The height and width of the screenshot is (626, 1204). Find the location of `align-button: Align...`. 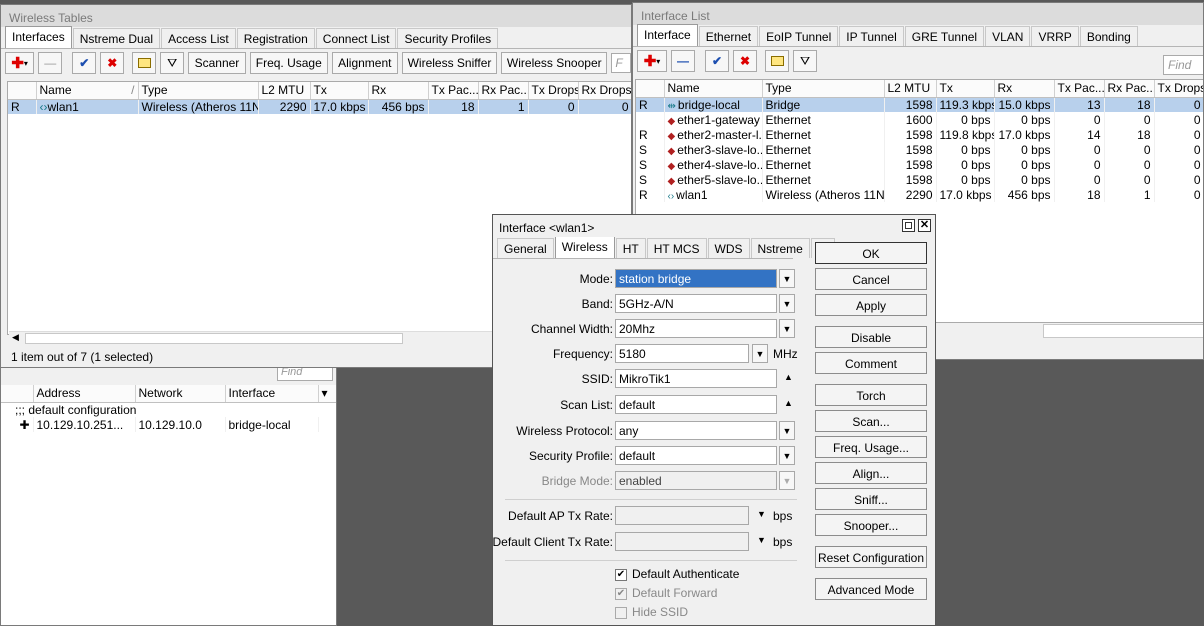

align-button: Align... is located at coordinates (871, 473).